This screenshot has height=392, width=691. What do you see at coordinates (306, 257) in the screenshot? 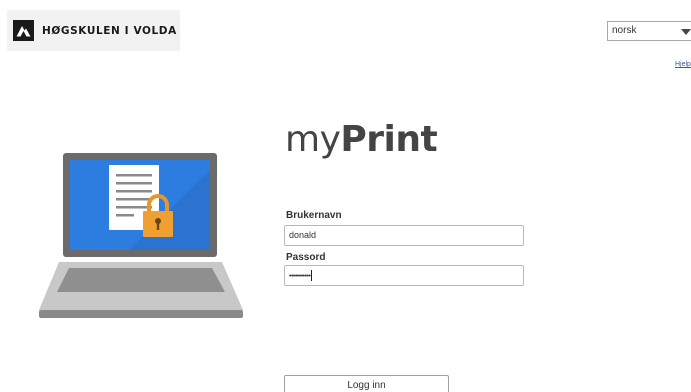
I see `password-label: Passord` at bounding box center [306, 257].